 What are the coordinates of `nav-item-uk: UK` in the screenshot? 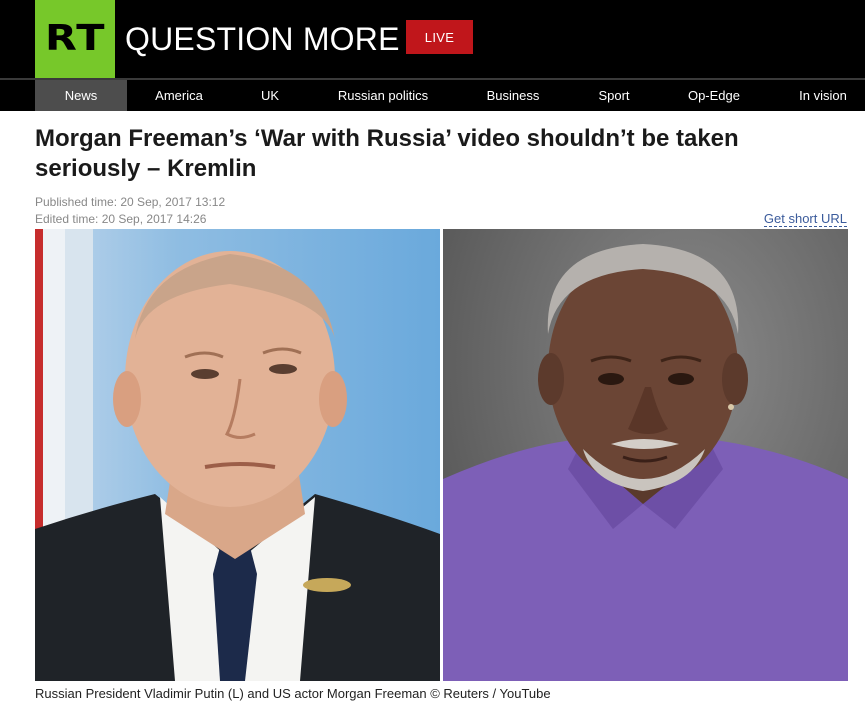 It's located at (270, 95).